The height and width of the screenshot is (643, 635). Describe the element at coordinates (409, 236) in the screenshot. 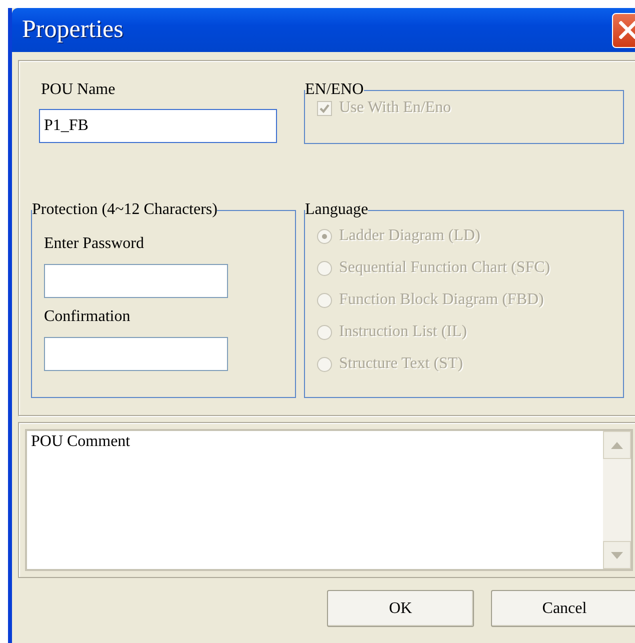

I see `radio-label: Ladder Diagram (LD)` at that location.